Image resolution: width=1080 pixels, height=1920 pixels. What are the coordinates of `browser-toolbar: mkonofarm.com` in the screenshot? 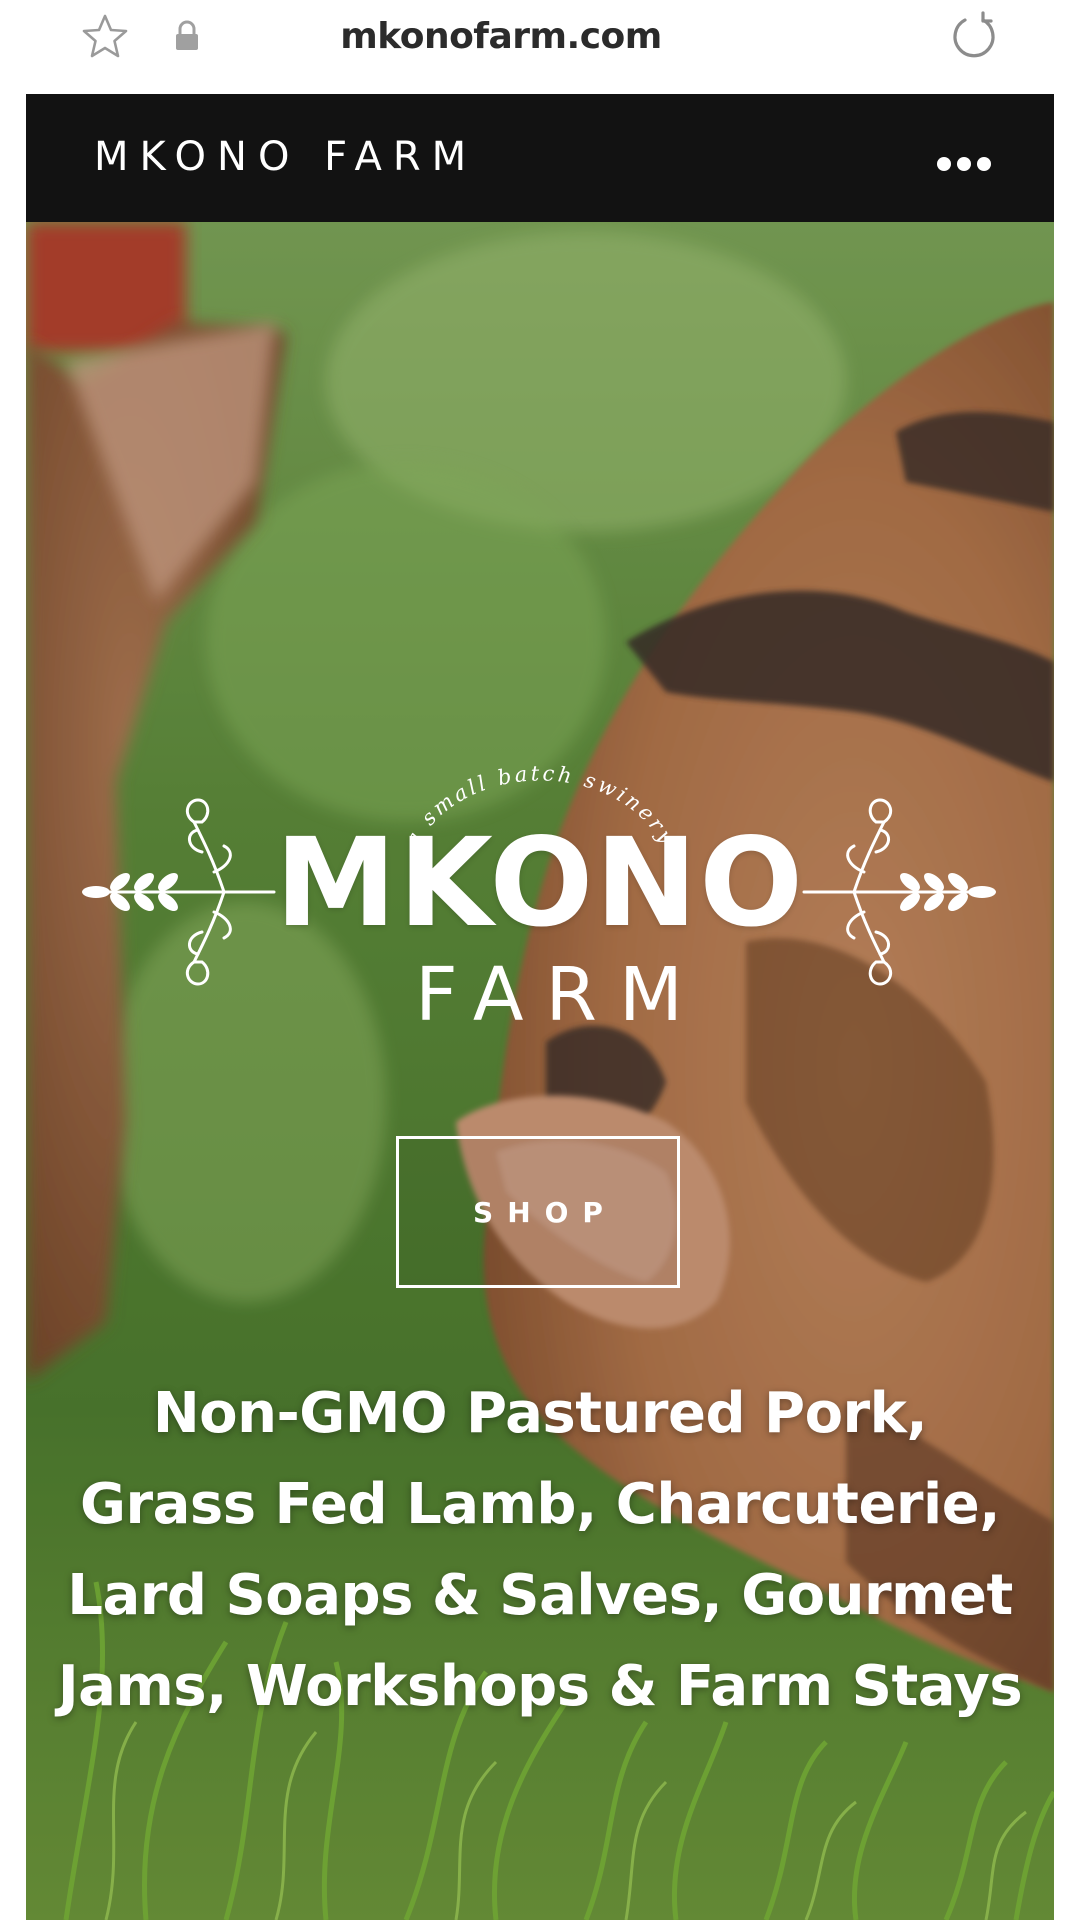 It's located at (540, 47).